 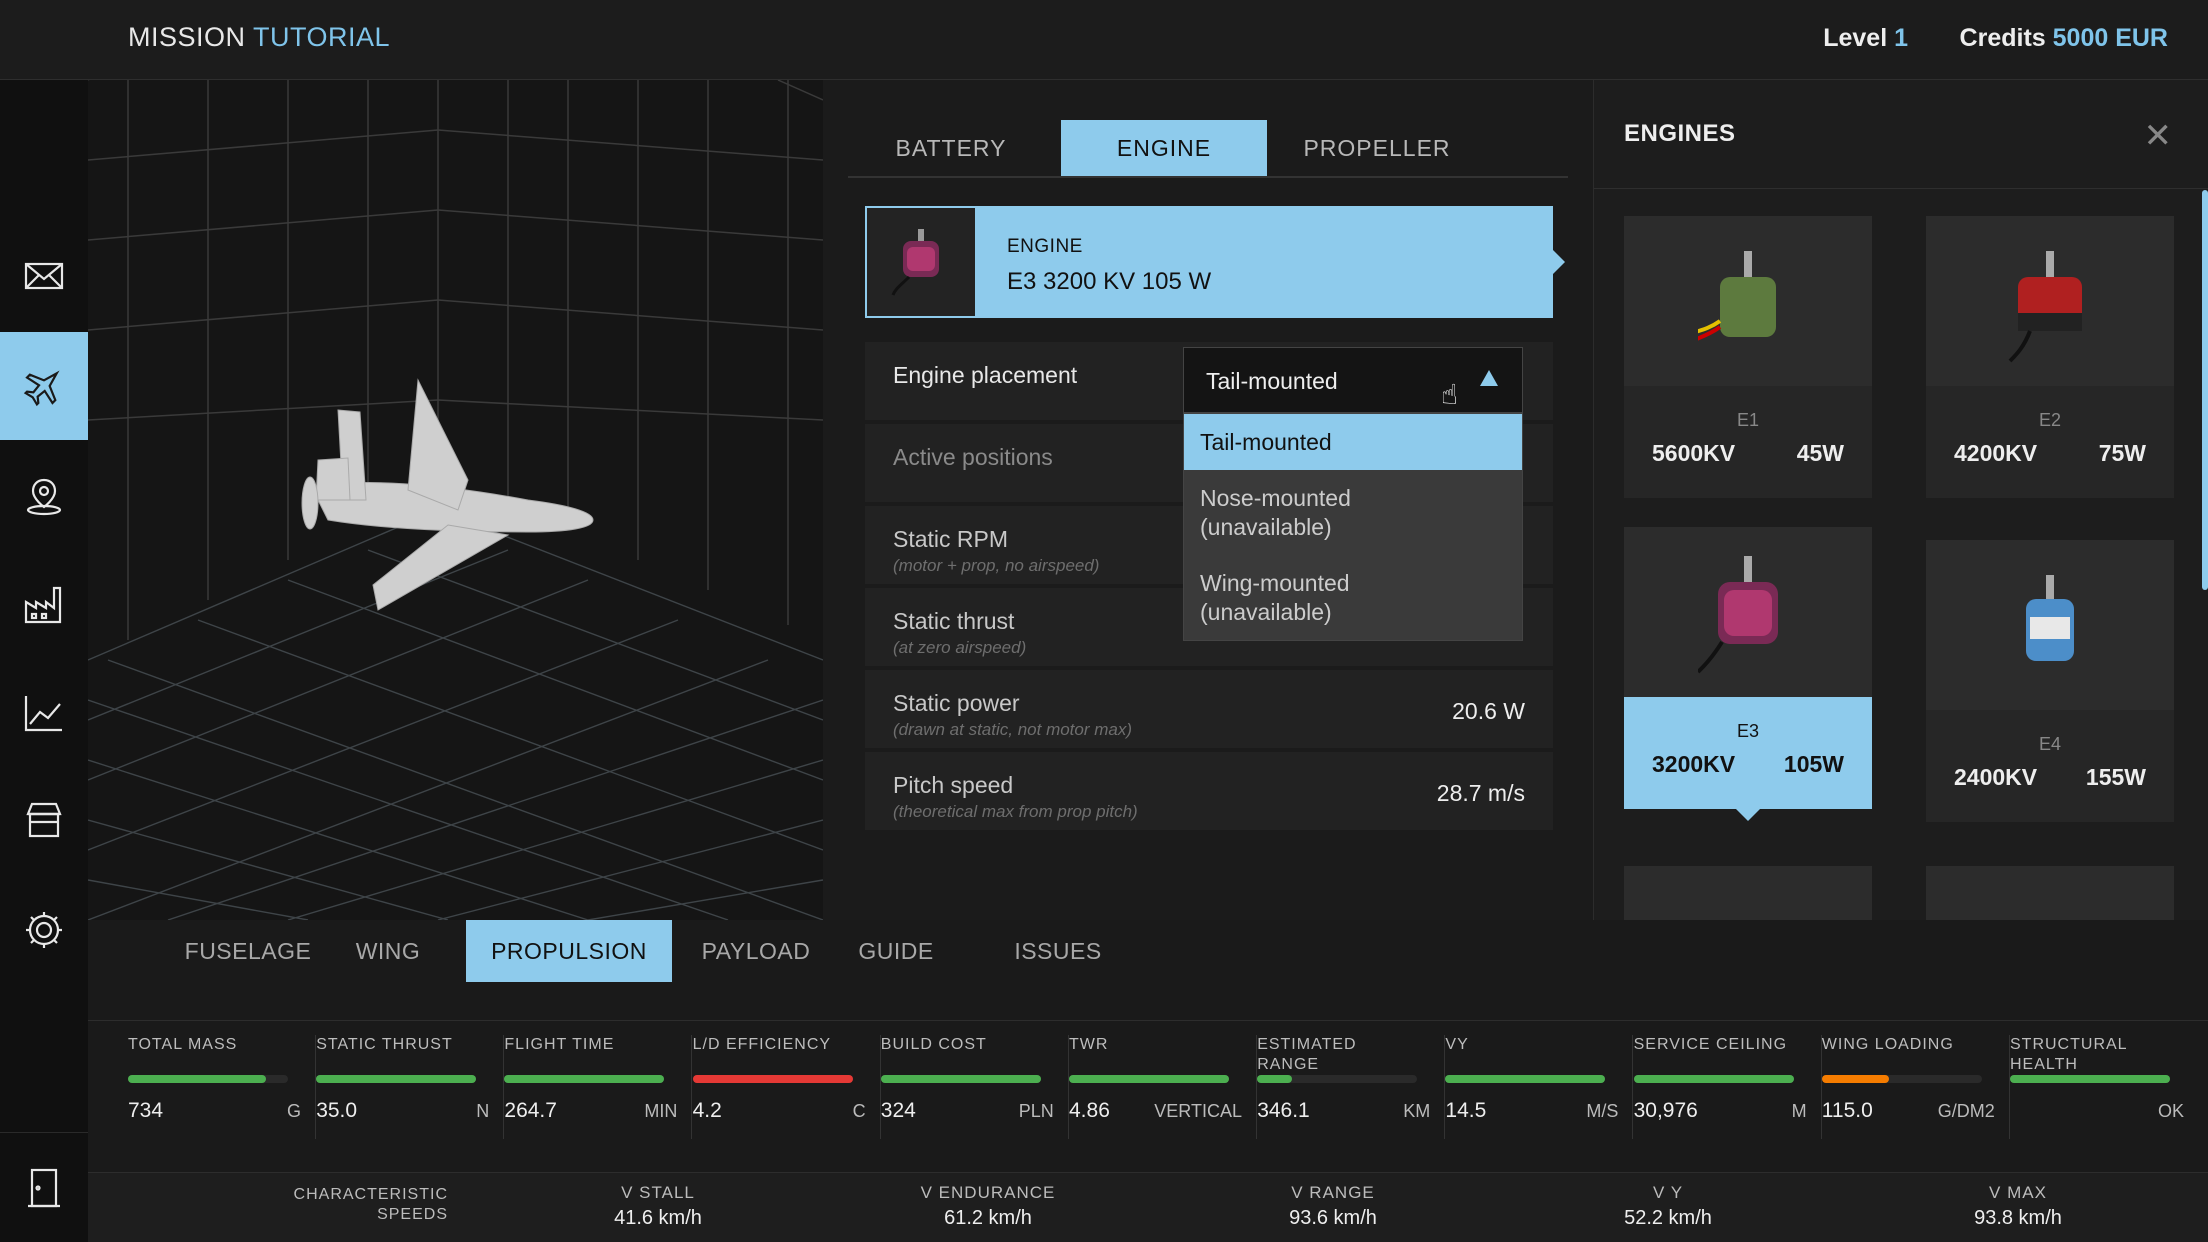 I want to click on sidebar-item-settings, so click(x=44, y=930).